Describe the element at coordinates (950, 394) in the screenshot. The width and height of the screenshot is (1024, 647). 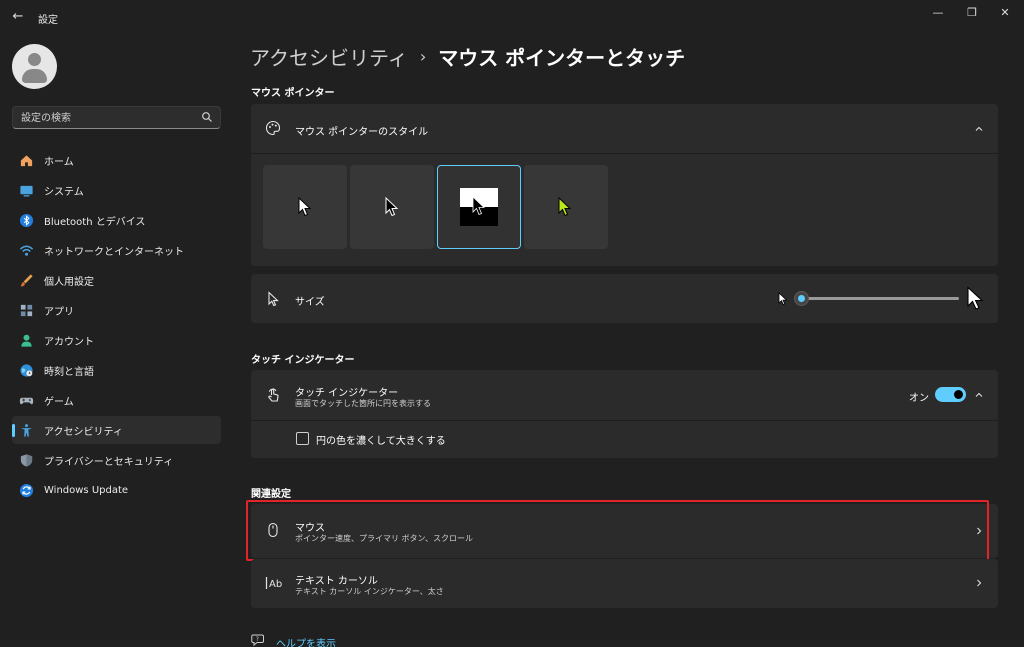
I see `touch-indicator-toggle` at that location.